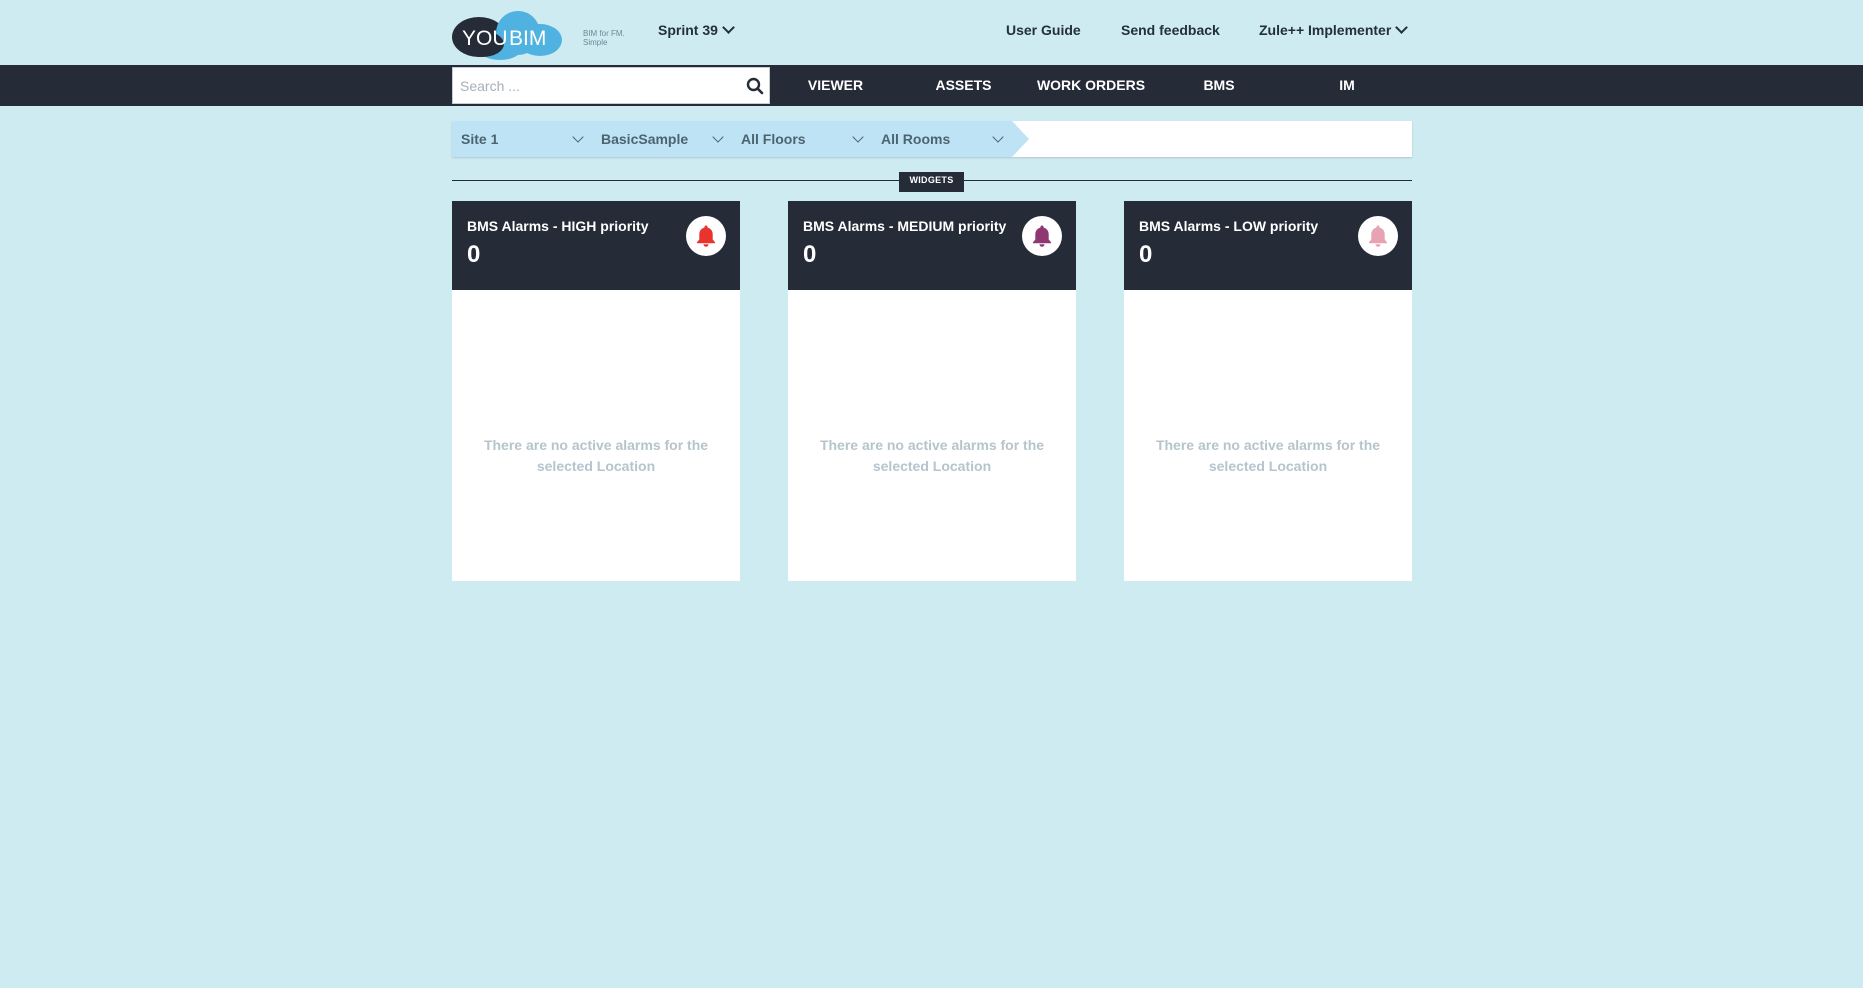 The height and width of the screenshot is (988, 1863). What do you see at coordinates (527, 38) in the screenshot?
I see `logo-text-bim: BIM` at bounding box center [527, 38].